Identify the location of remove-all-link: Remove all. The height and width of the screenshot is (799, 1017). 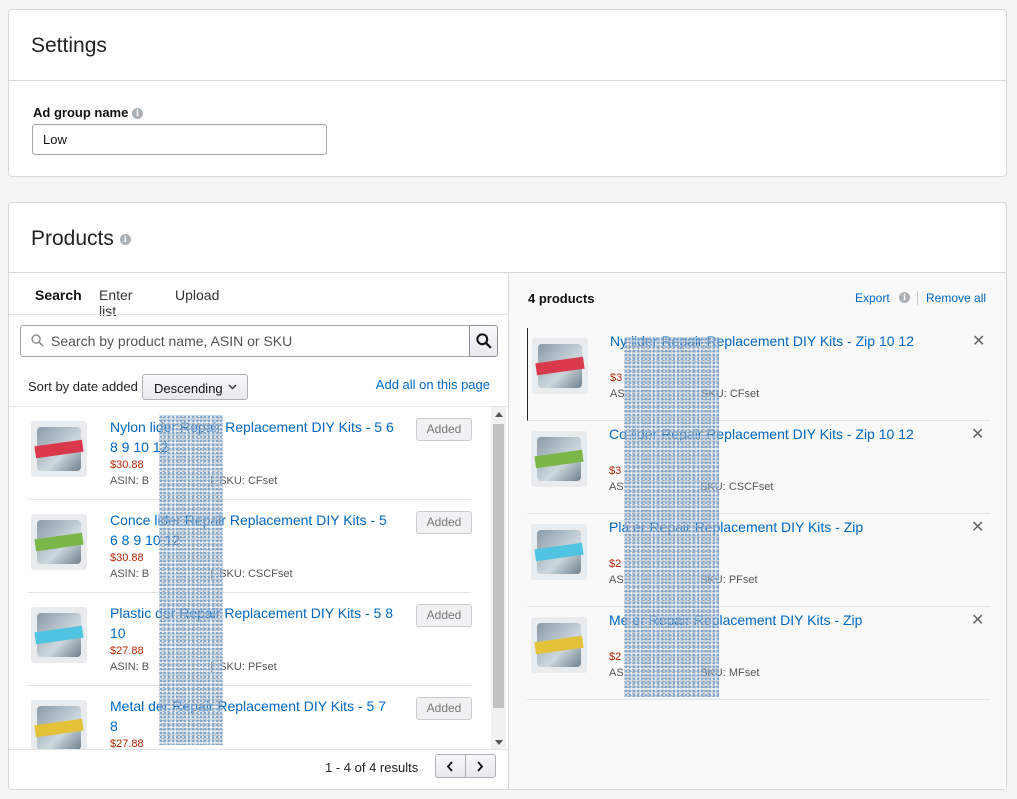
(956, 298).